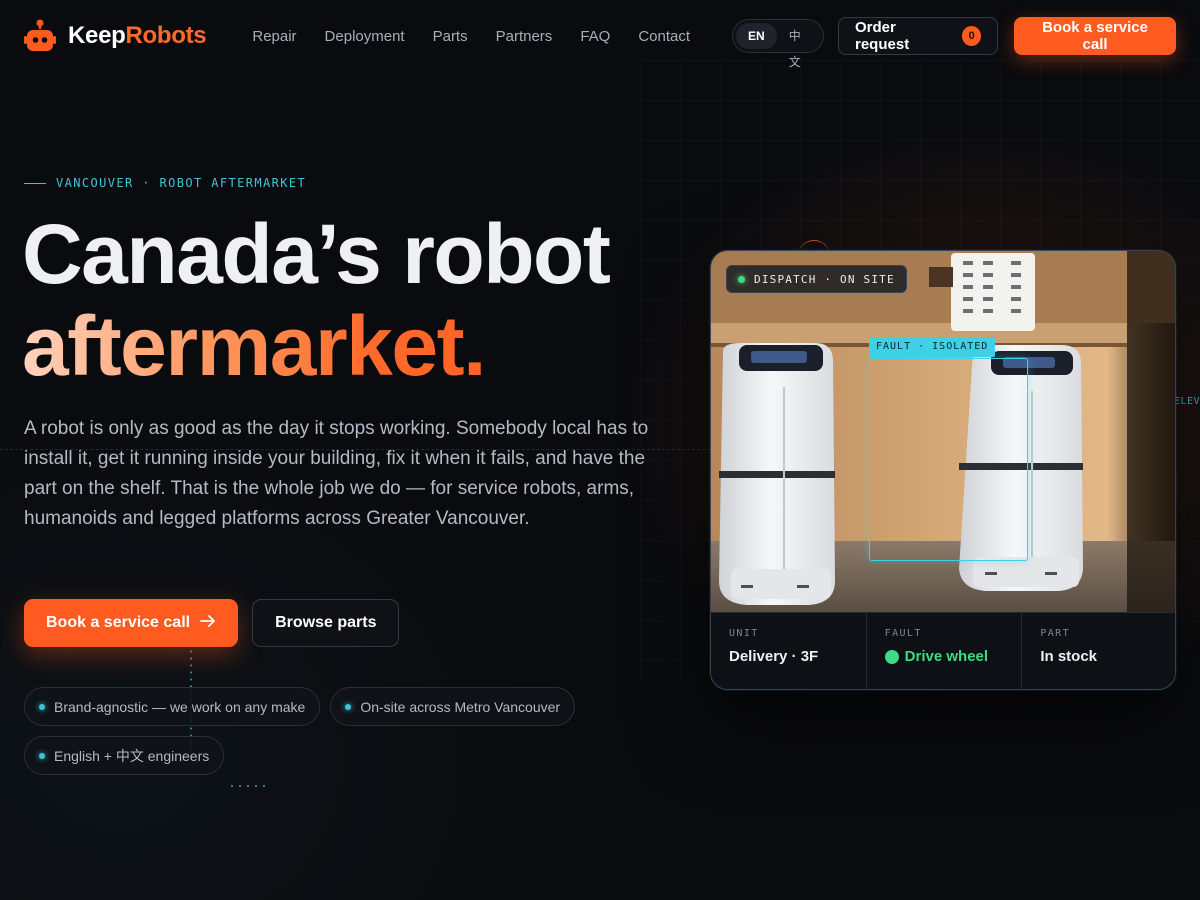  What do you see at coordinates (316, 254) in the screenshot?
I see `hero-title-line1: Canada’s robot` at bounding box center [316, 254].